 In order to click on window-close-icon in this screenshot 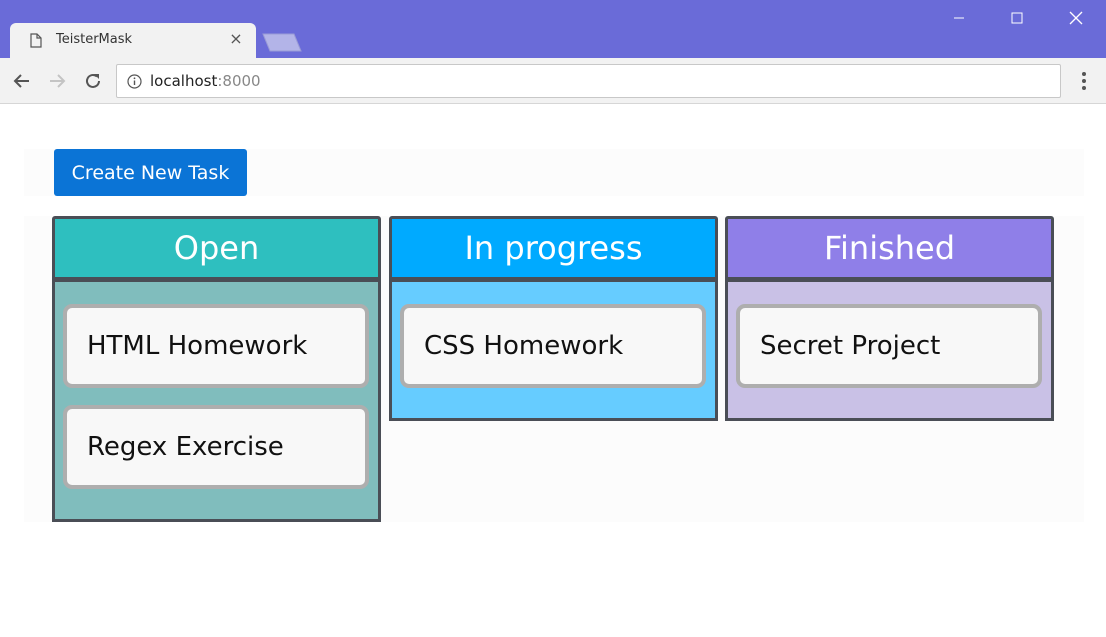, I will do `click(1076, 18)`.